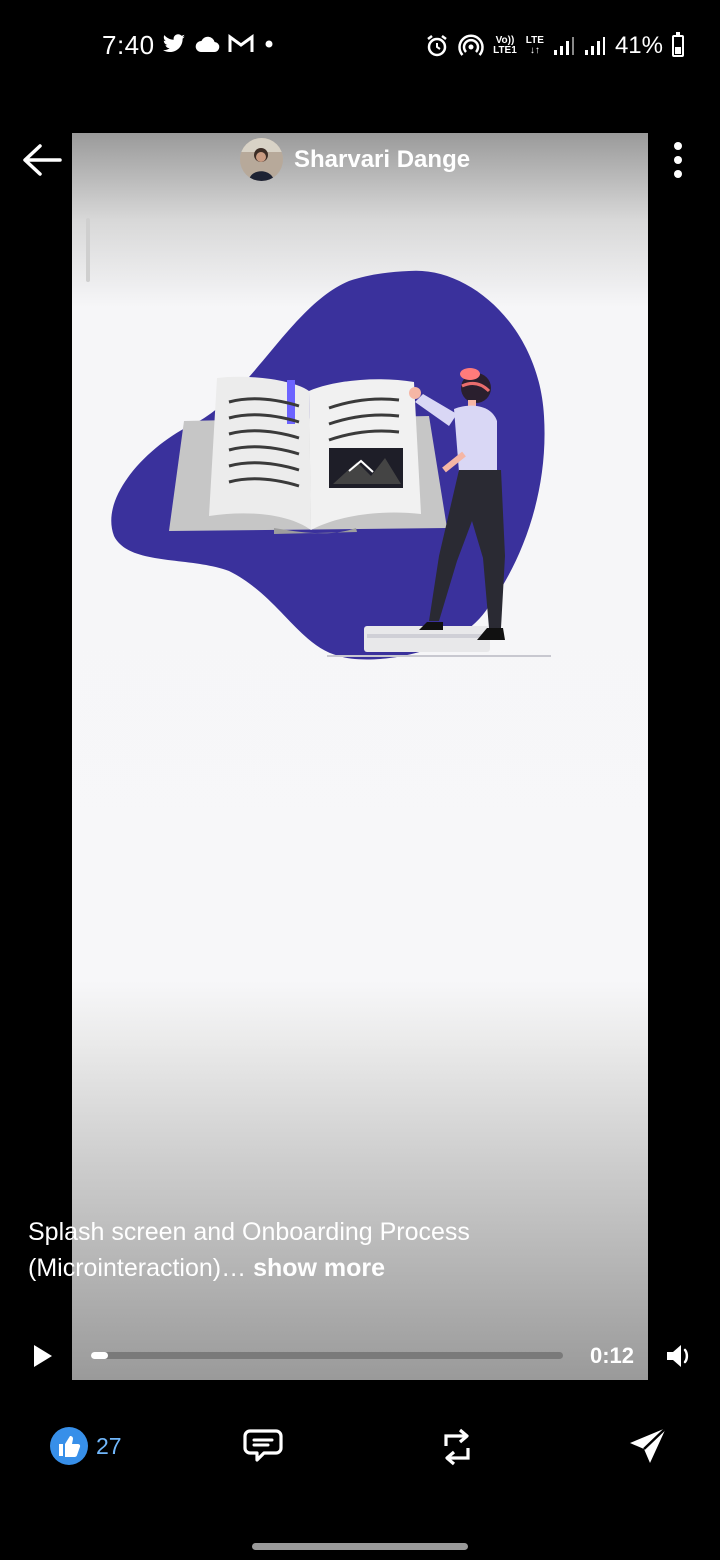  I want to click on video-progress-bar, so click(327, 1355).